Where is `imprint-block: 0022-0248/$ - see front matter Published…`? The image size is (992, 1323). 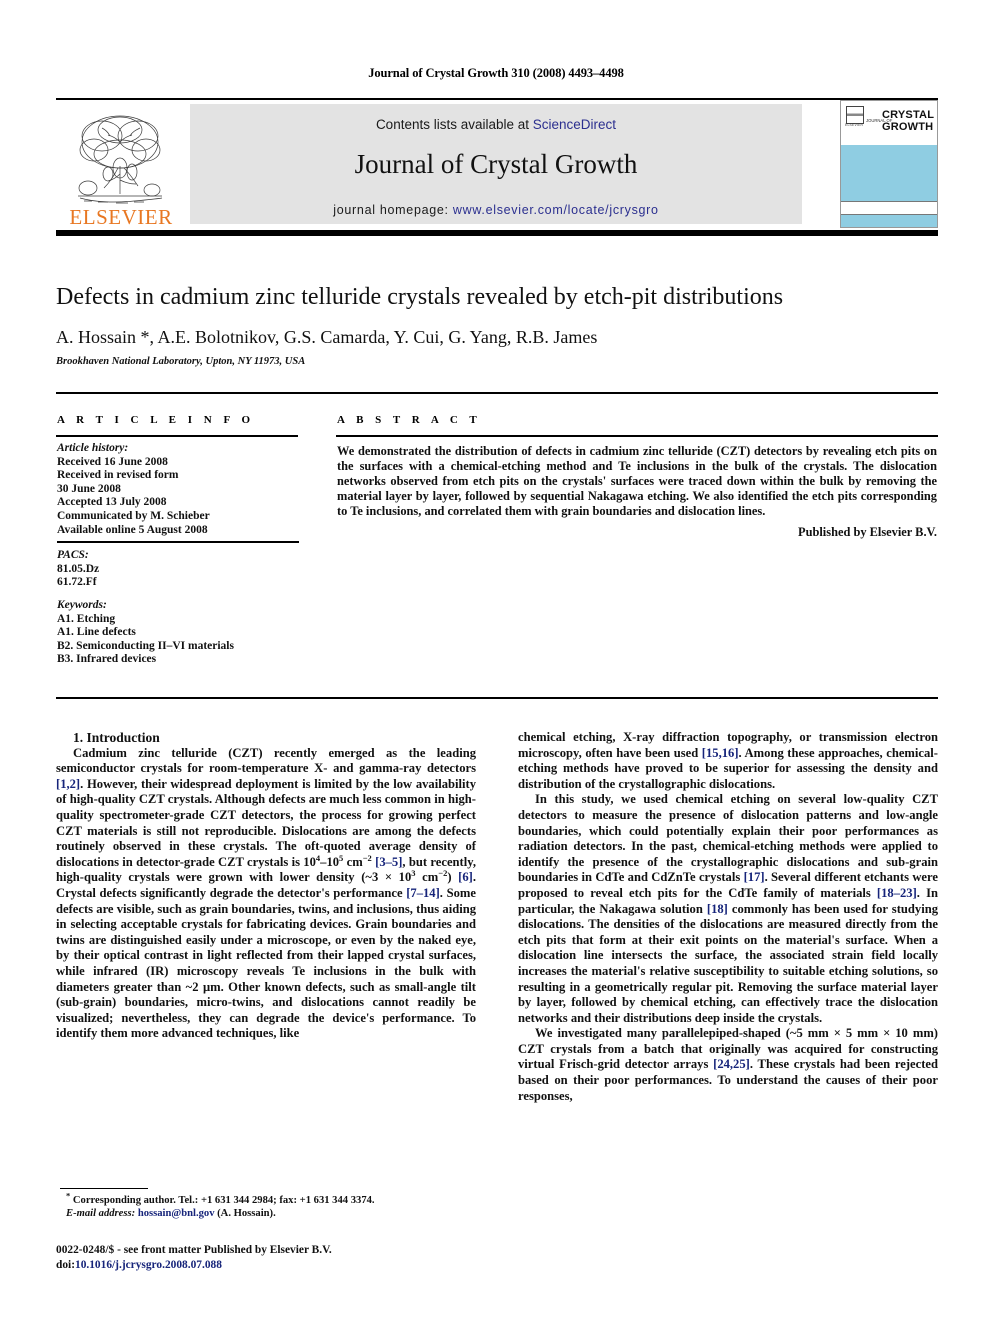 imprint-block: 0022-0248/$ - see front matter Published… is located at coordinates (271, 1257).